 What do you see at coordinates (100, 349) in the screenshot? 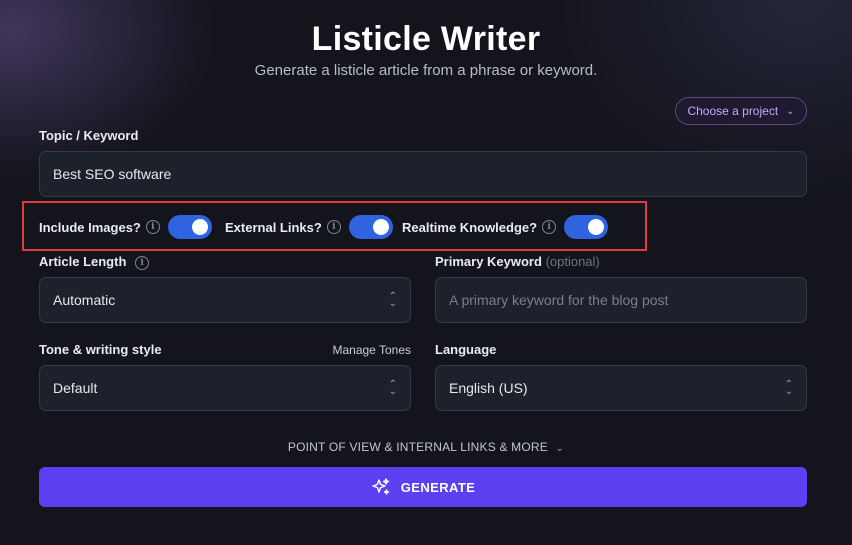
I see `tone-label: Tone & writing style` at bounding box center [100, 349].